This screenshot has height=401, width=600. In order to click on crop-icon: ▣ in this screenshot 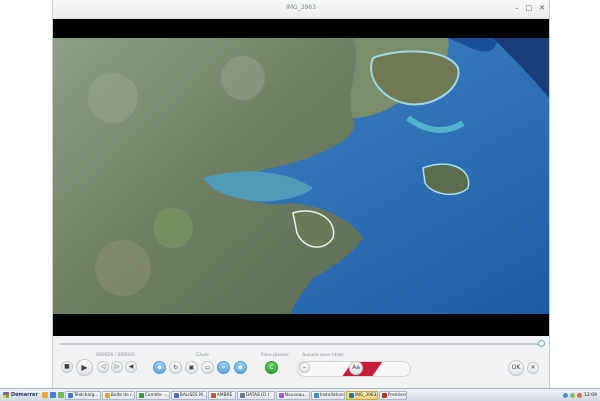, I will do `click(191, 367)`.